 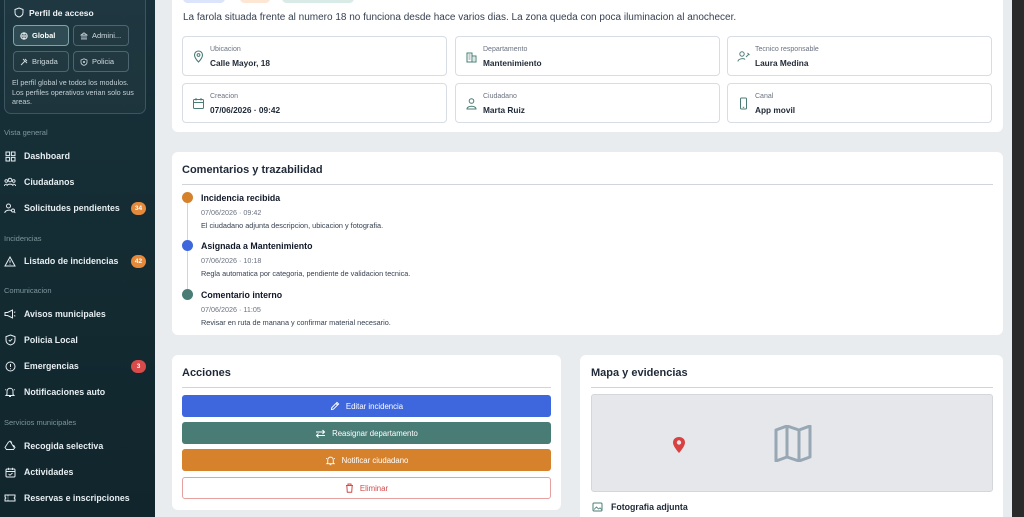 I want to click on timeline-event-title: Incidencia recibida, so click(x=241, y=198).